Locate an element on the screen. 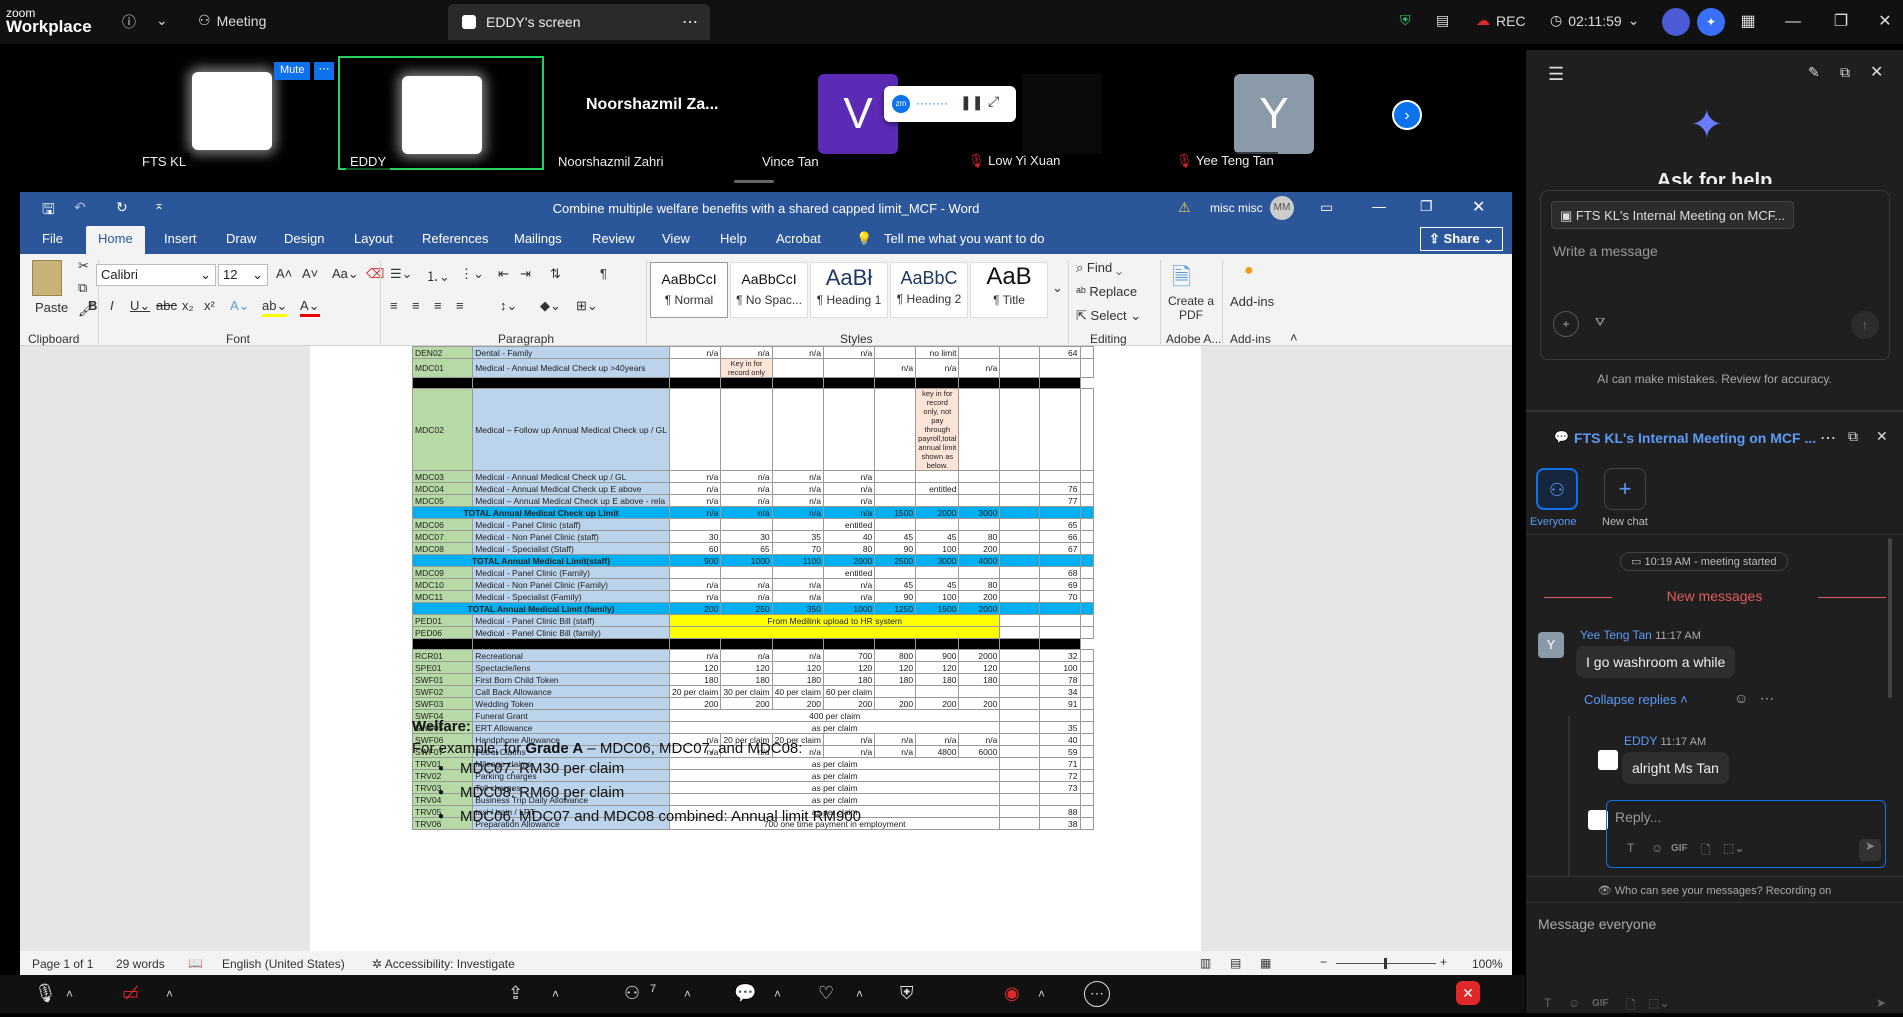 The width and height of the screenshot is (1903, 1017). page-count: Page 1 of 1 is located at coordinates (62, 964).